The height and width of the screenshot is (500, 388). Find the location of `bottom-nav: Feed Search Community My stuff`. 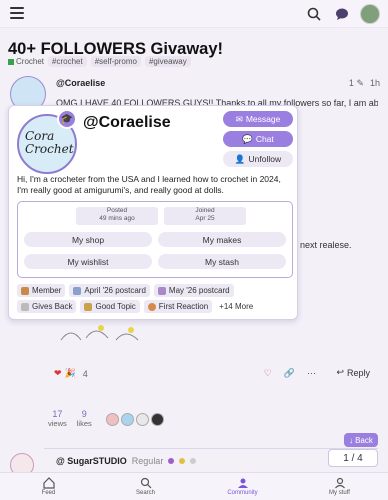

bottom-nav: Feed Search Community My stuff is located at coordinates (194, 486).